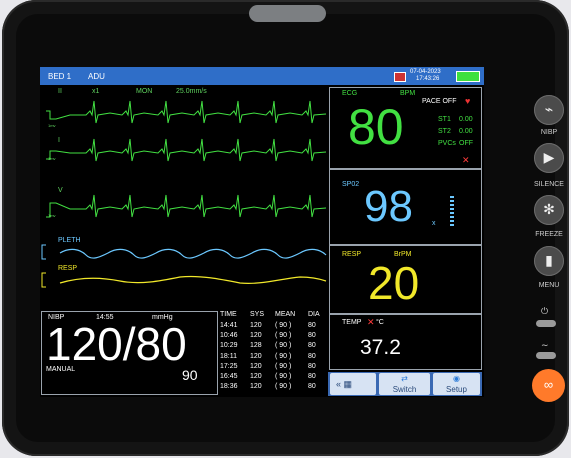  I want to click on menu-button-label: MENU, so click(549, 285).